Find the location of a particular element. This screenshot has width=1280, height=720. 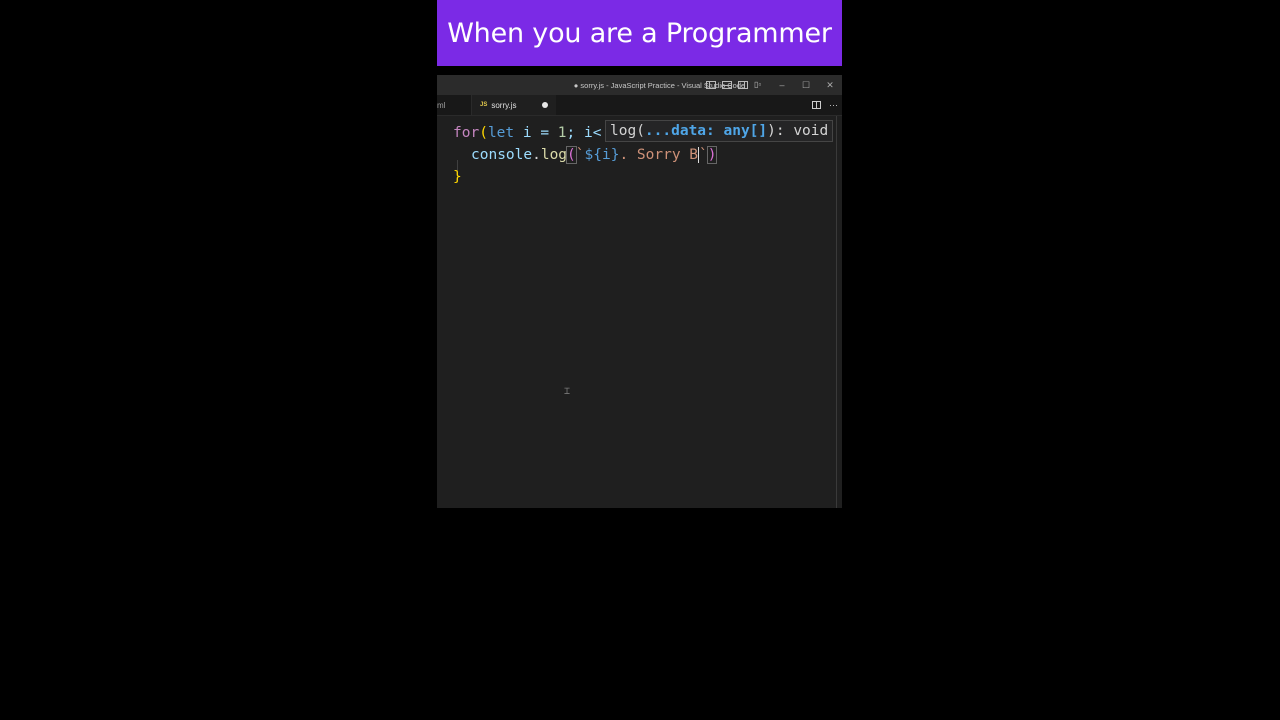

toggle-secondary-sidebar-icon is located at coordinates (743, 85).